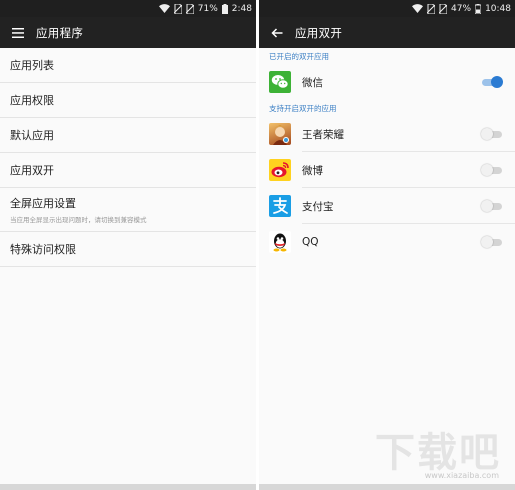  What do you see at coordinates (280, 206) in the screenshot?
I see `alipay-icon` at bounding box center [280, 206].